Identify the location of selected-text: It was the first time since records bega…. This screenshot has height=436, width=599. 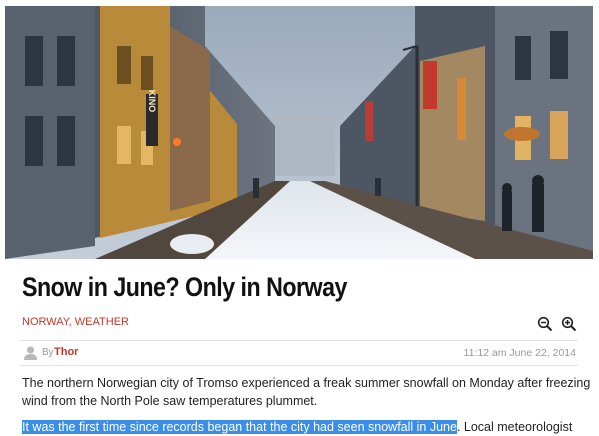
(239, 427).